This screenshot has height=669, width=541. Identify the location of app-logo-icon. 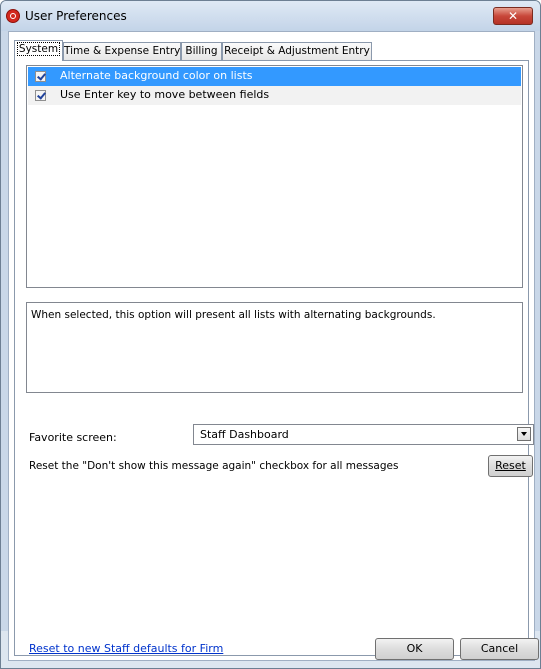
(13, 16).